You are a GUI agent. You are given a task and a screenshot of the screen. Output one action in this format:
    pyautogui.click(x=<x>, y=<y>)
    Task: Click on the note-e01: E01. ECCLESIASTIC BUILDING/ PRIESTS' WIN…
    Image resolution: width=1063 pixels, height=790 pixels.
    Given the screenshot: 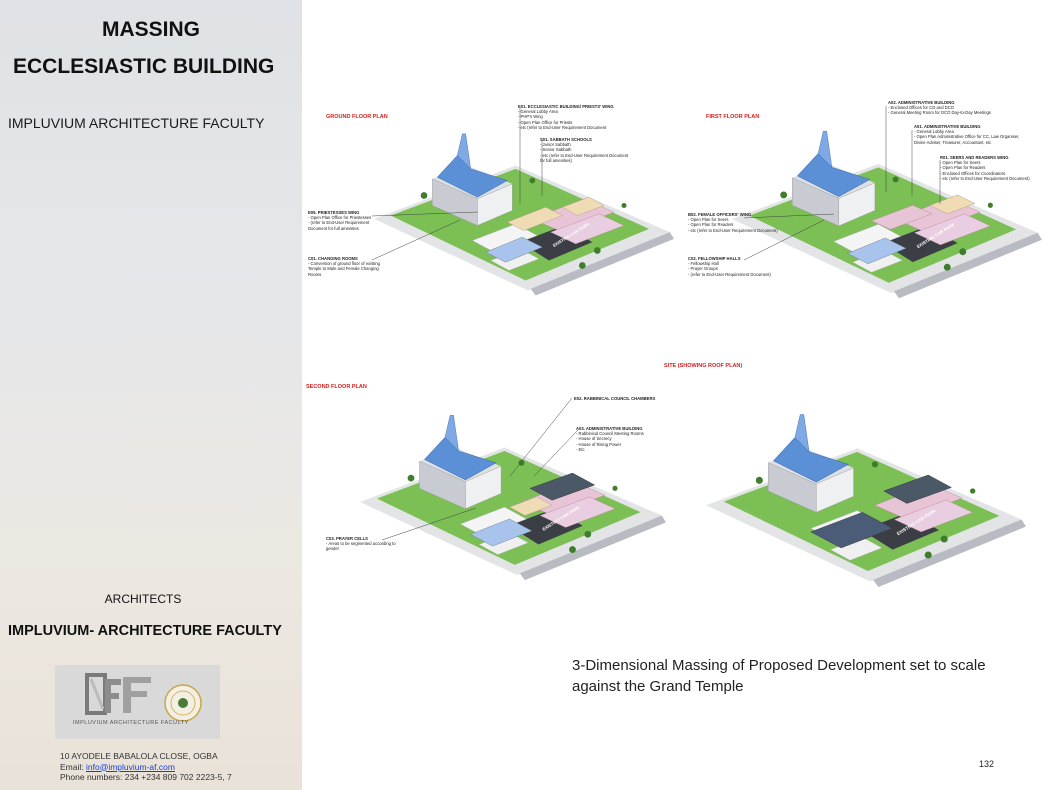 What is the action you would take?
    pyautogui.click(x=566, y=117)
    